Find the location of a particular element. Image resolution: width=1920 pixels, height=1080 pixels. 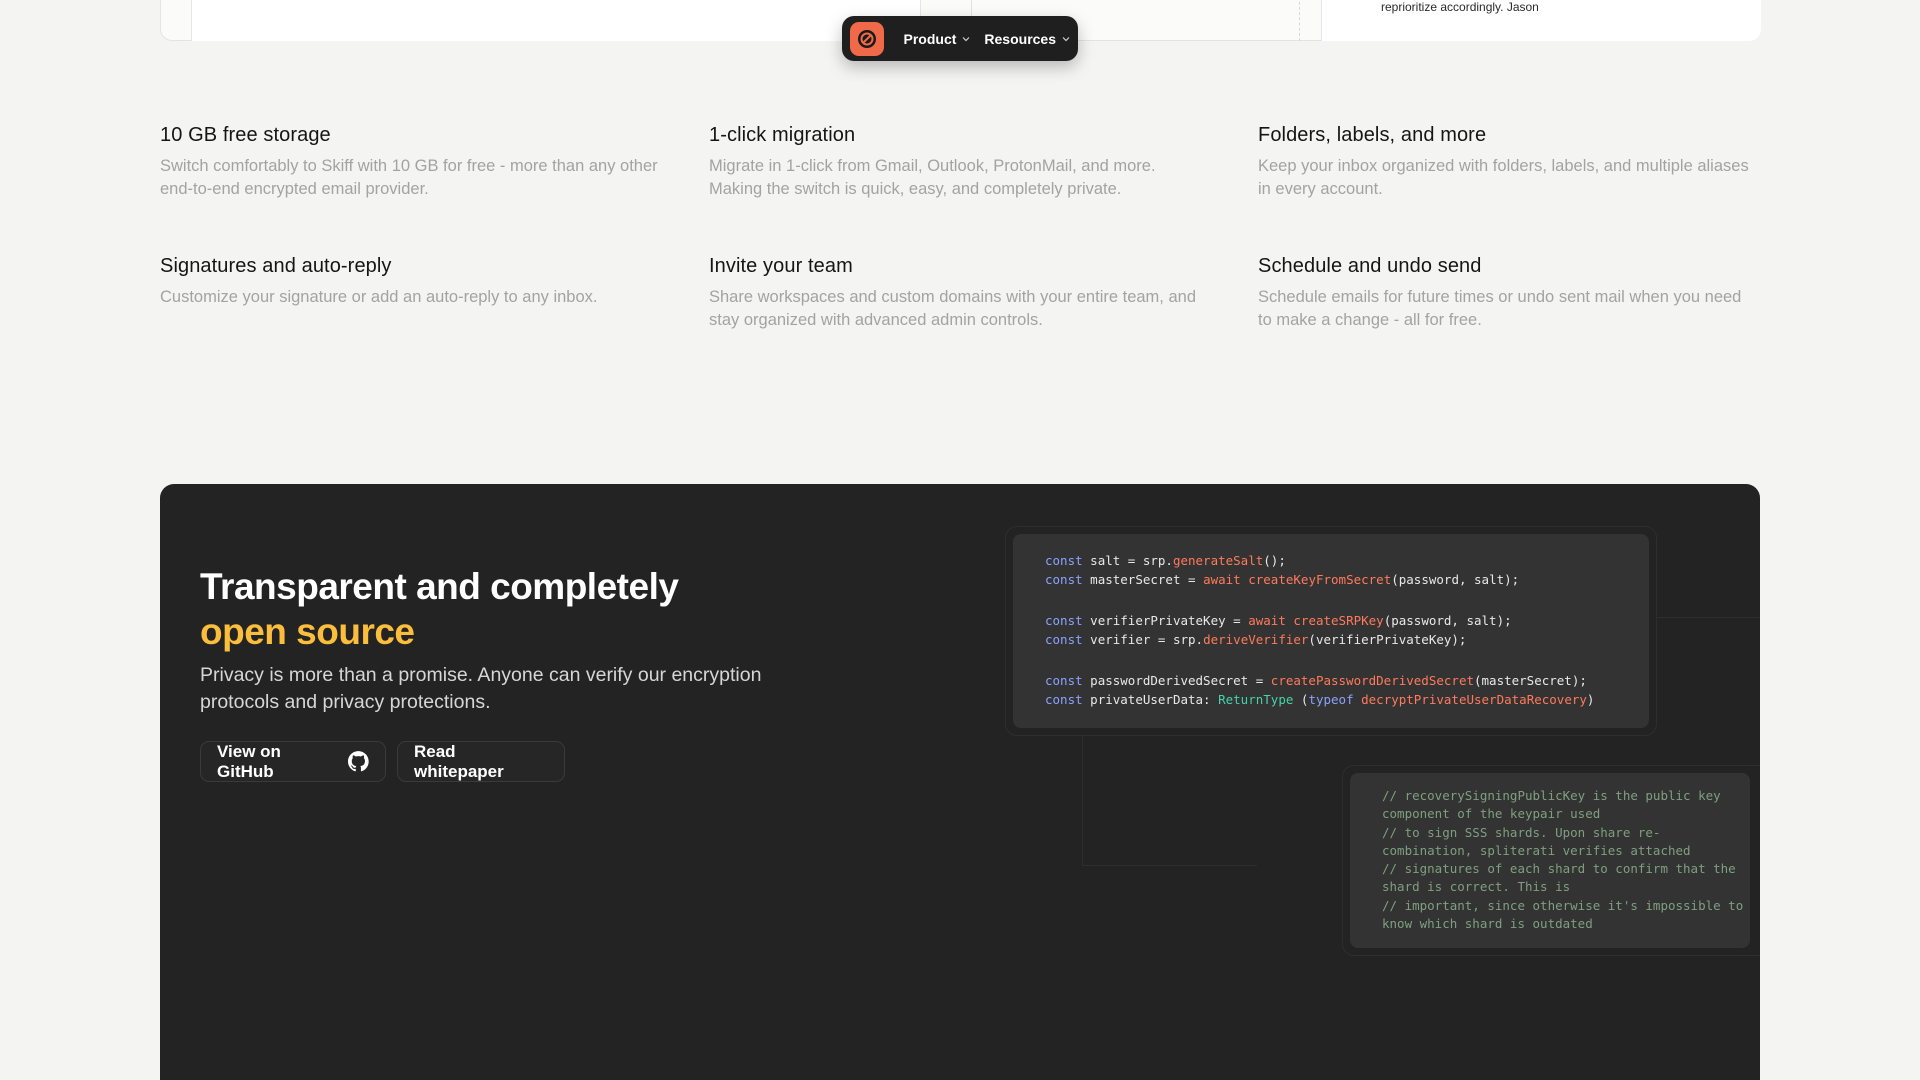

nav-product-label: Product is located at coordinates (930, 38).